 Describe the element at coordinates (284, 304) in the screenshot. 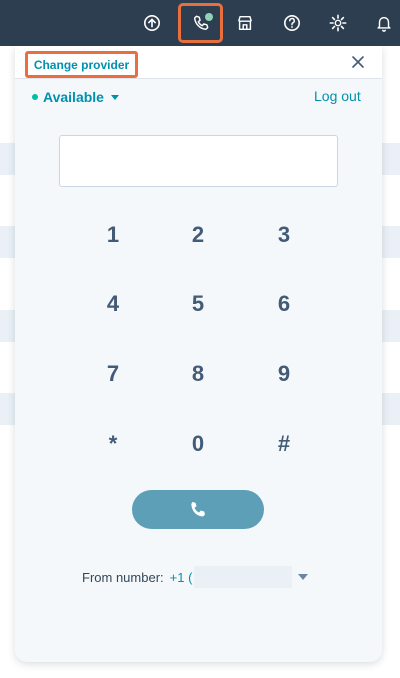

I see `keypad-key-6: 6` at that location.